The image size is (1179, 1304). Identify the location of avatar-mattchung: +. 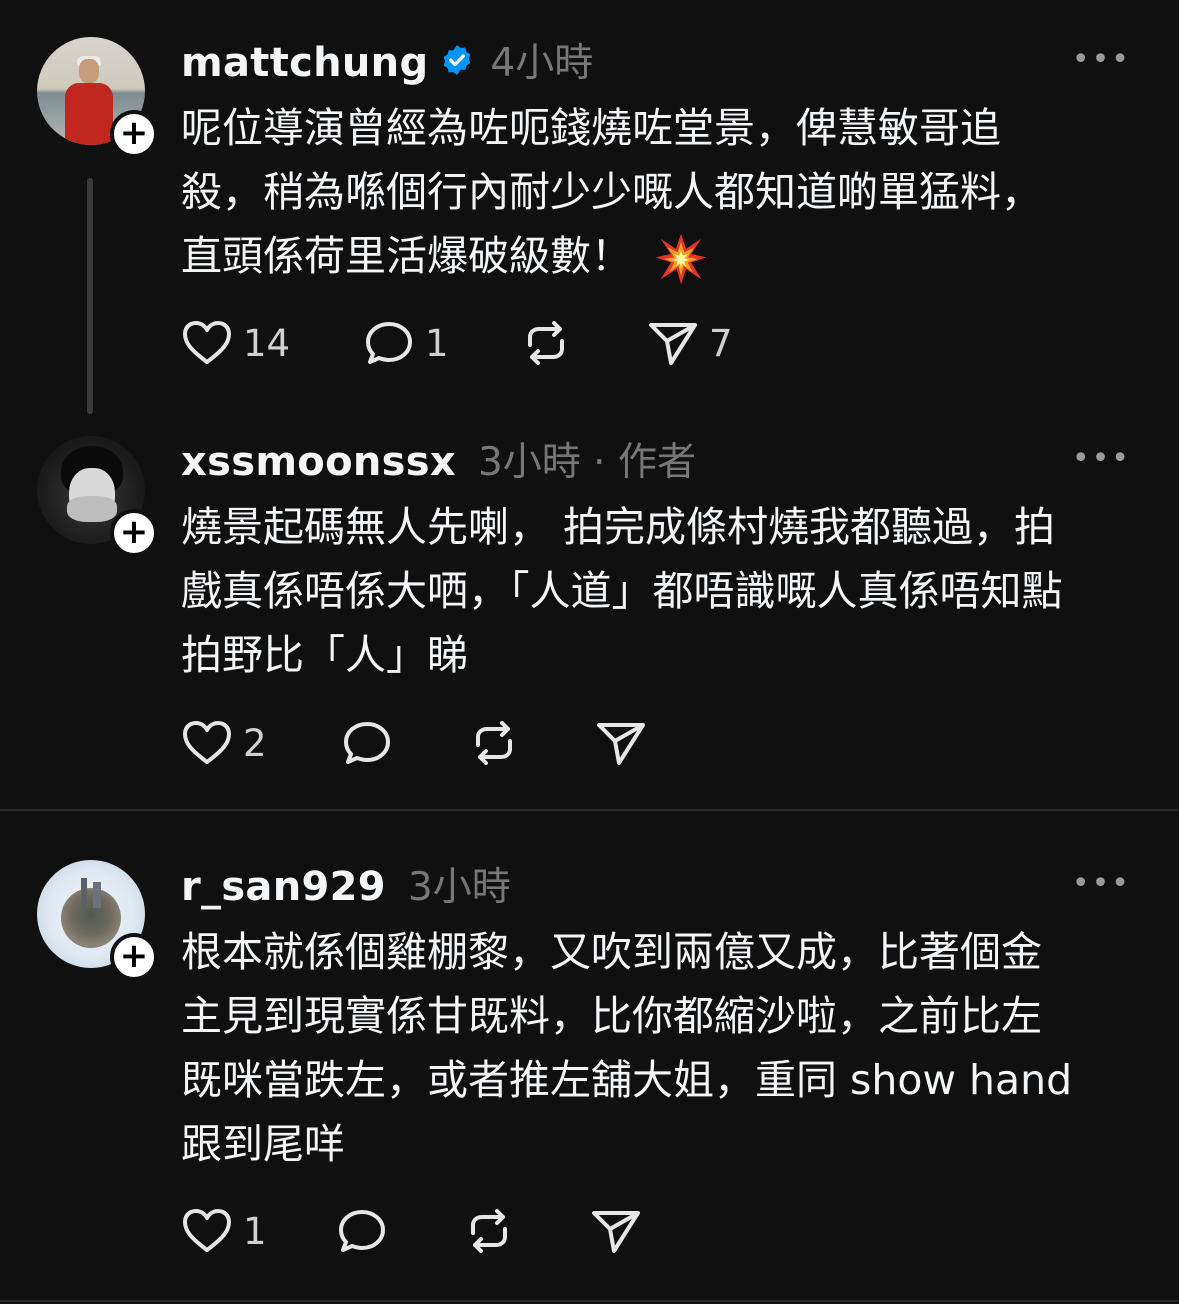
(97, 97).